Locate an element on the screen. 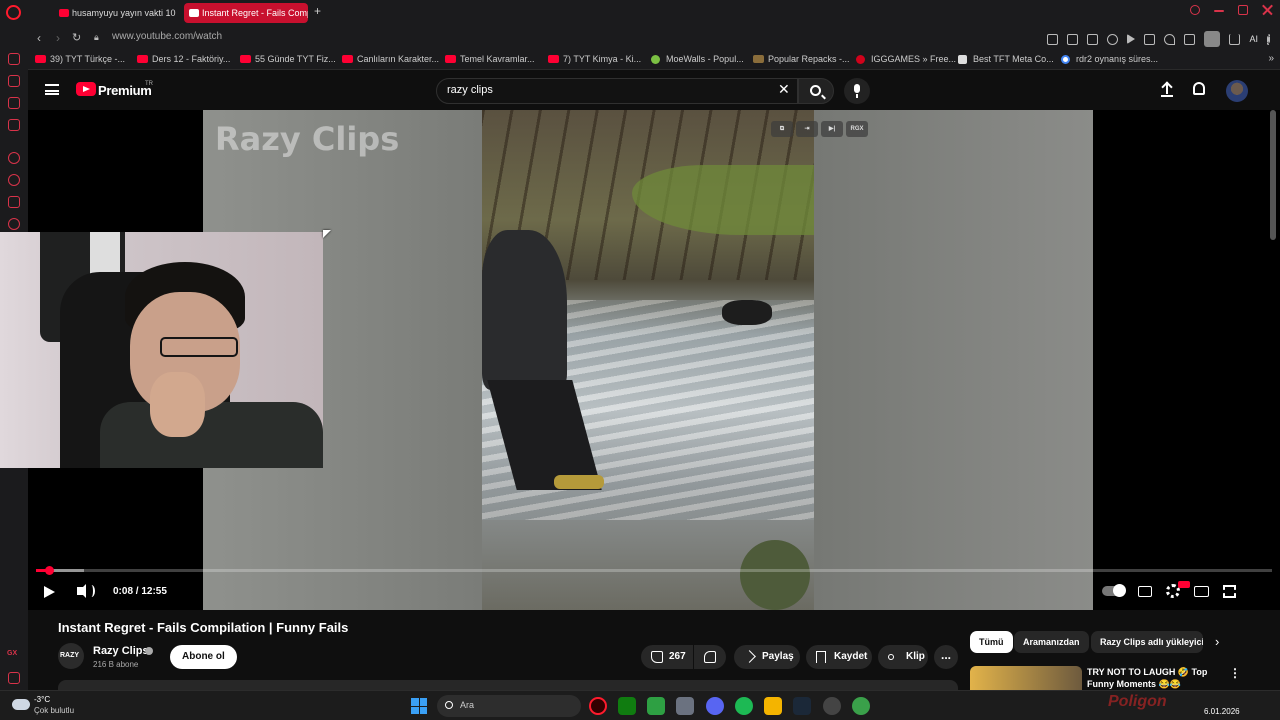 The image size is (1280, 720). rgx-button: RGX is located at coordinates (857, 129).